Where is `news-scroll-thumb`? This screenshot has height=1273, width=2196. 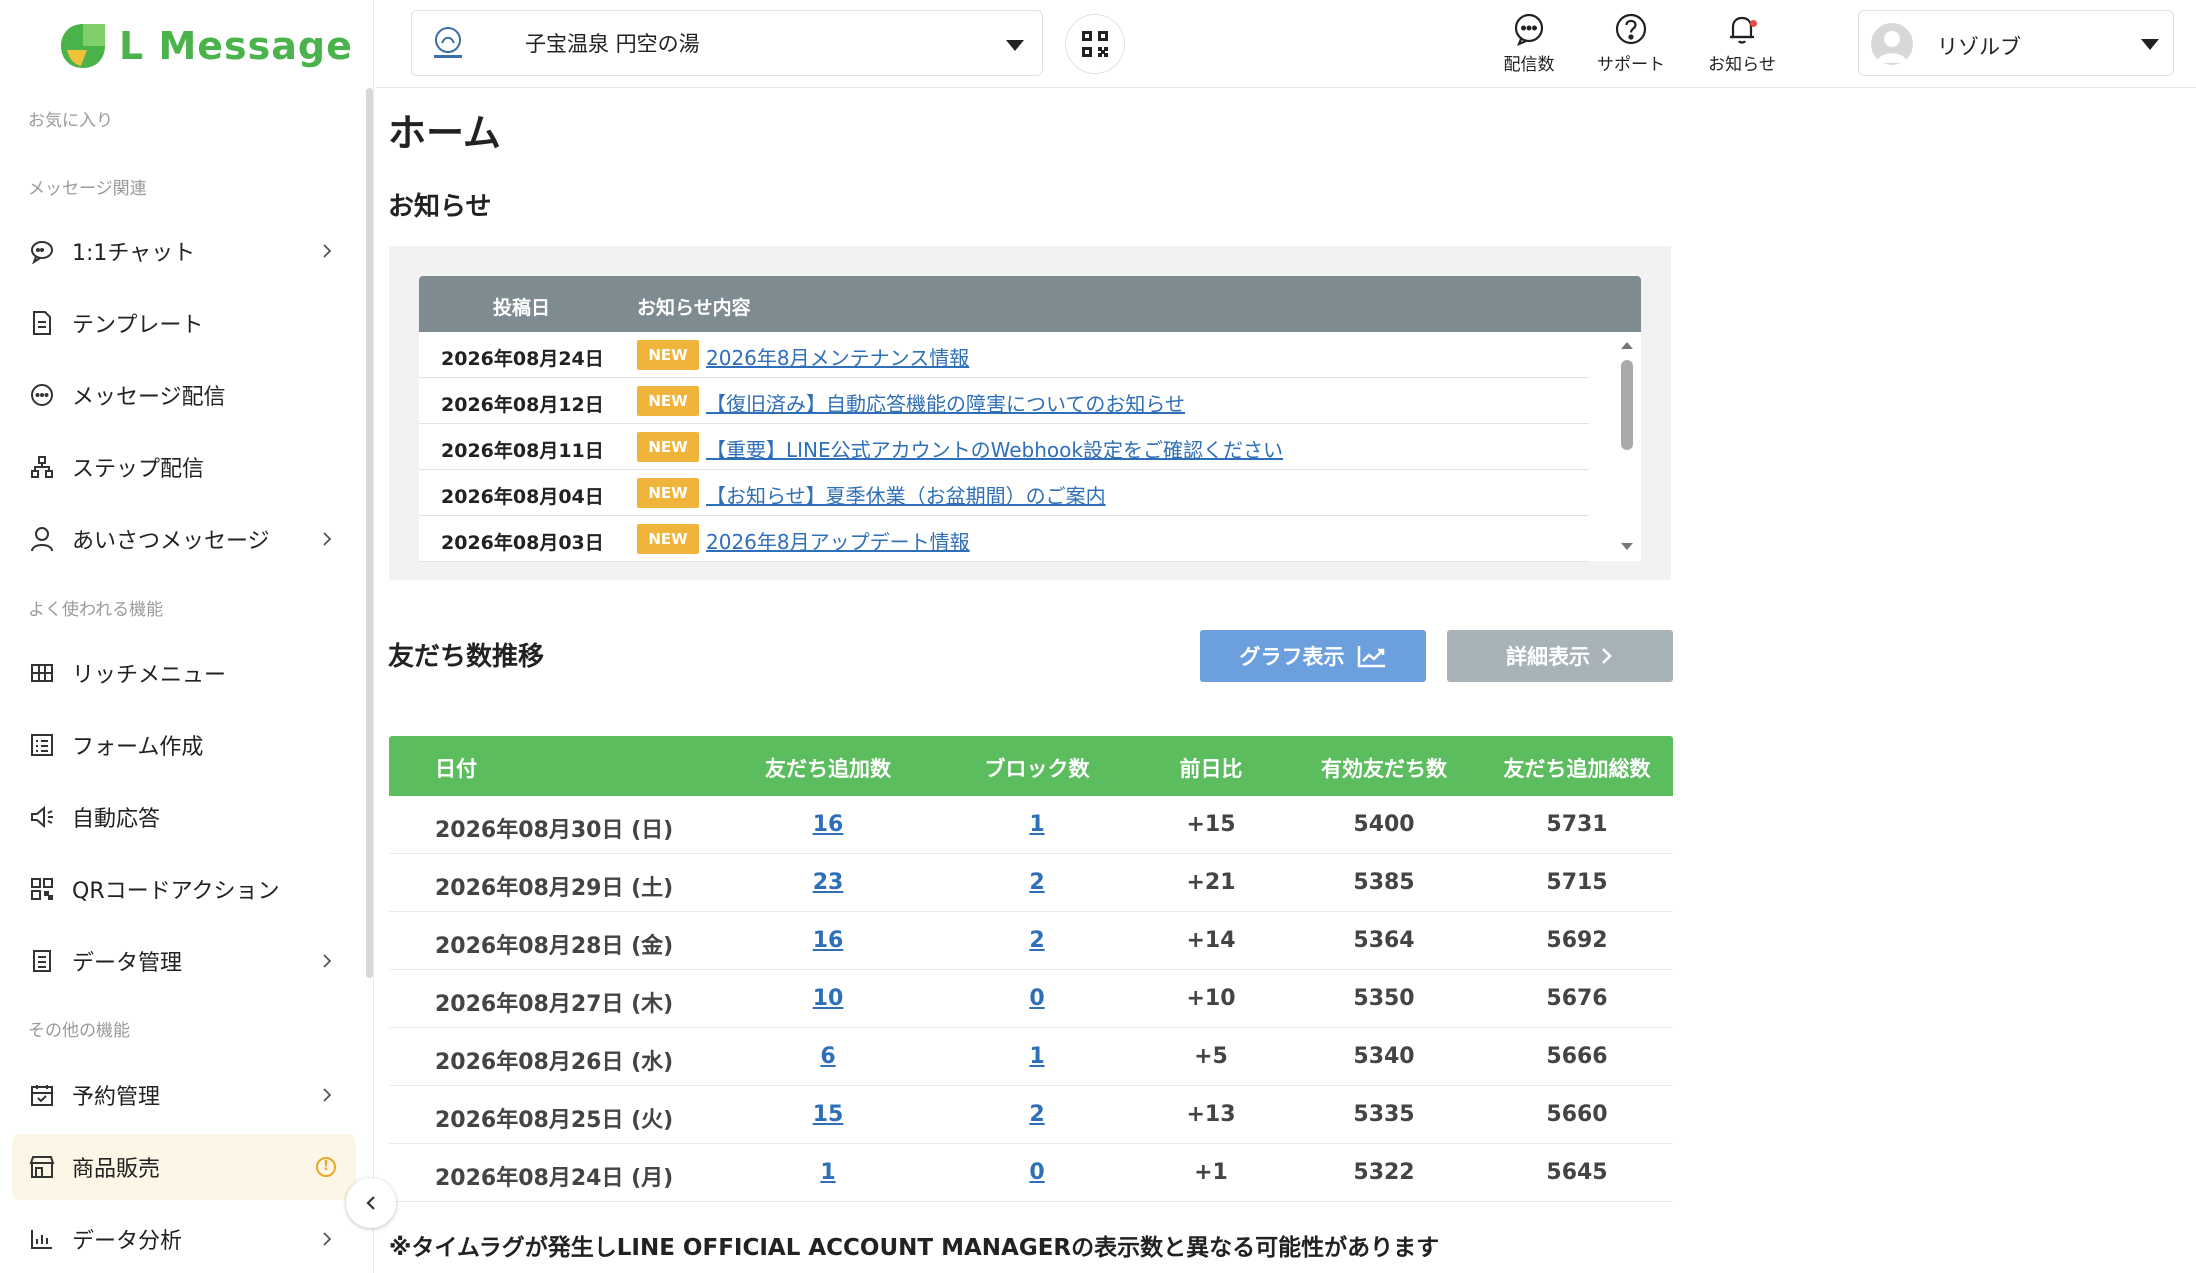
news-scroll-thumb is located at coordinates (1627, 405).